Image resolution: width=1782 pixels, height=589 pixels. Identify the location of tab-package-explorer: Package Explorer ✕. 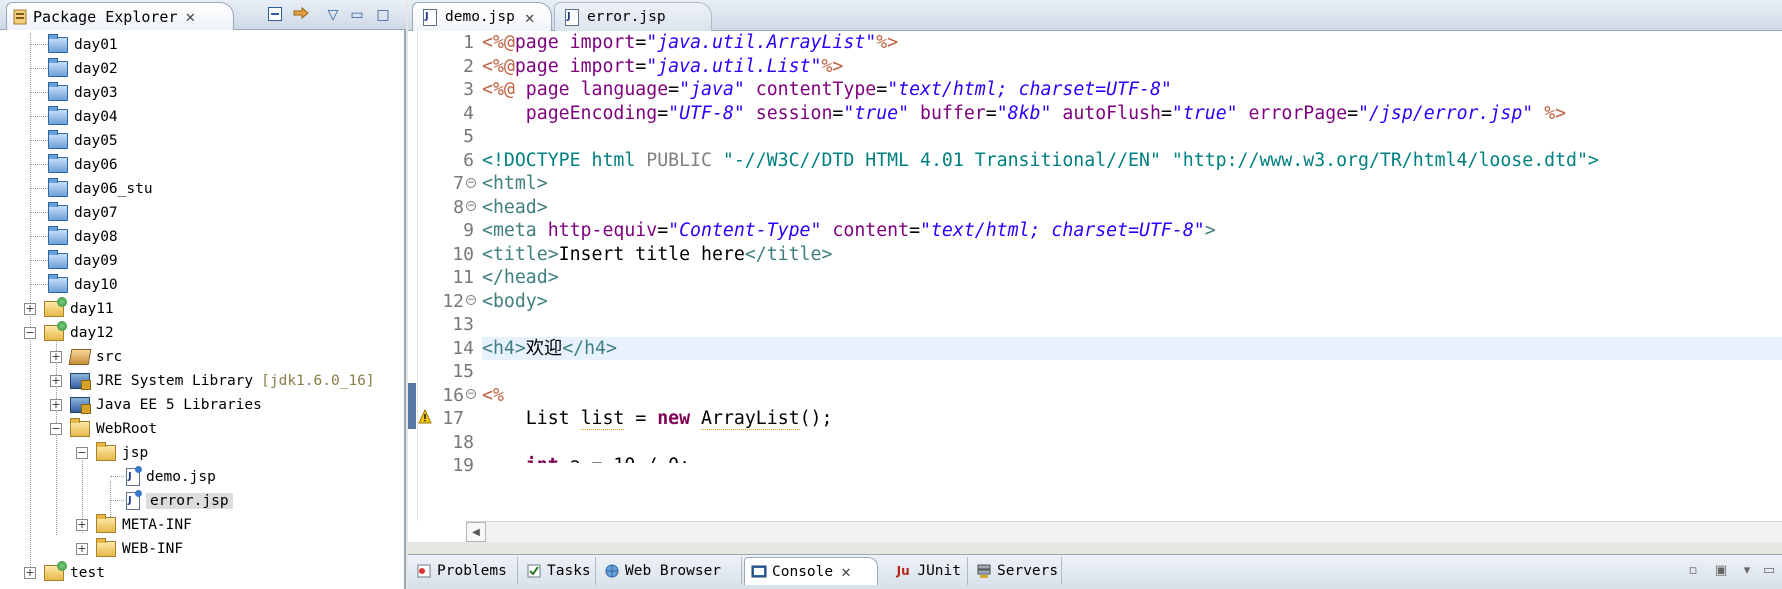
(120, 16).